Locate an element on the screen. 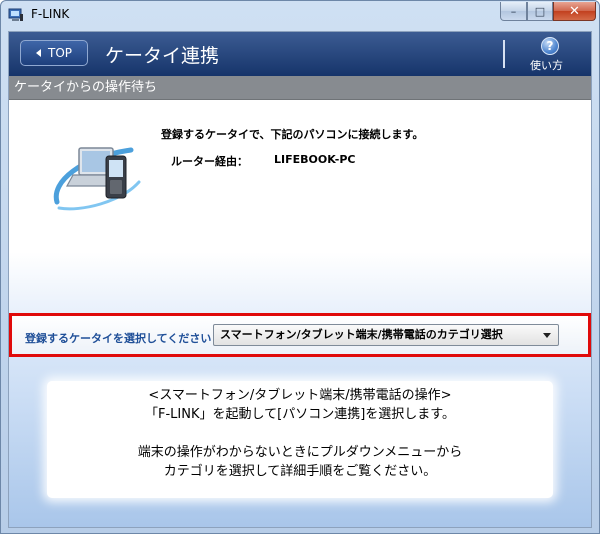  top-button-label: TOP is located at coordinates (59, 53).